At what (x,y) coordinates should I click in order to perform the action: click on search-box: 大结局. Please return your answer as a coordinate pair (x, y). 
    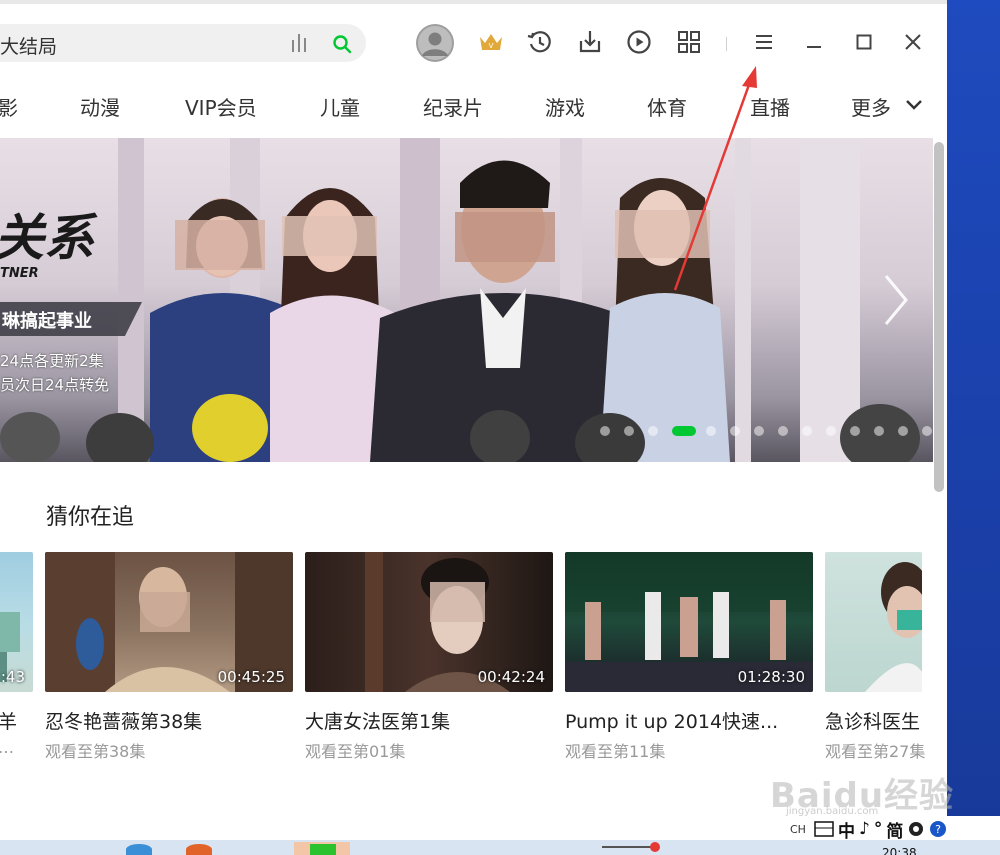
    Looking at the image, I should click on (183, 43).